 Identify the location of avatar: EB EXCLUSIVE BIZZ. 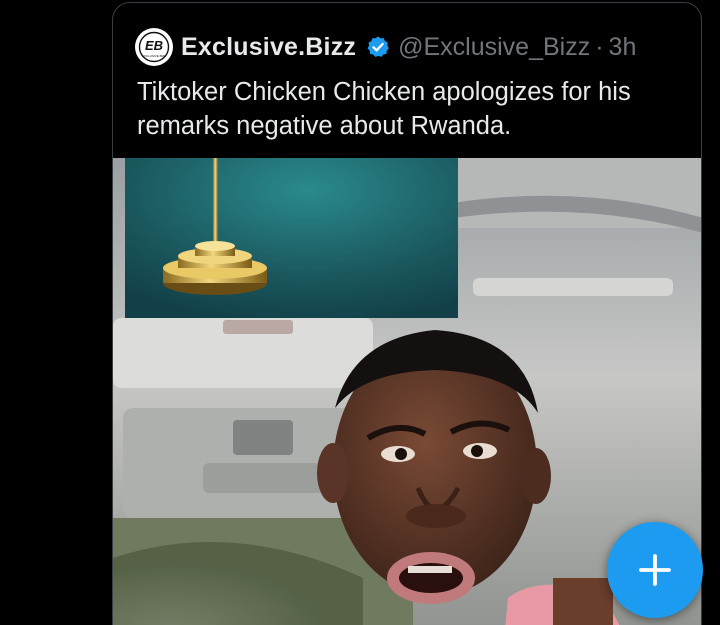
(154, 47).